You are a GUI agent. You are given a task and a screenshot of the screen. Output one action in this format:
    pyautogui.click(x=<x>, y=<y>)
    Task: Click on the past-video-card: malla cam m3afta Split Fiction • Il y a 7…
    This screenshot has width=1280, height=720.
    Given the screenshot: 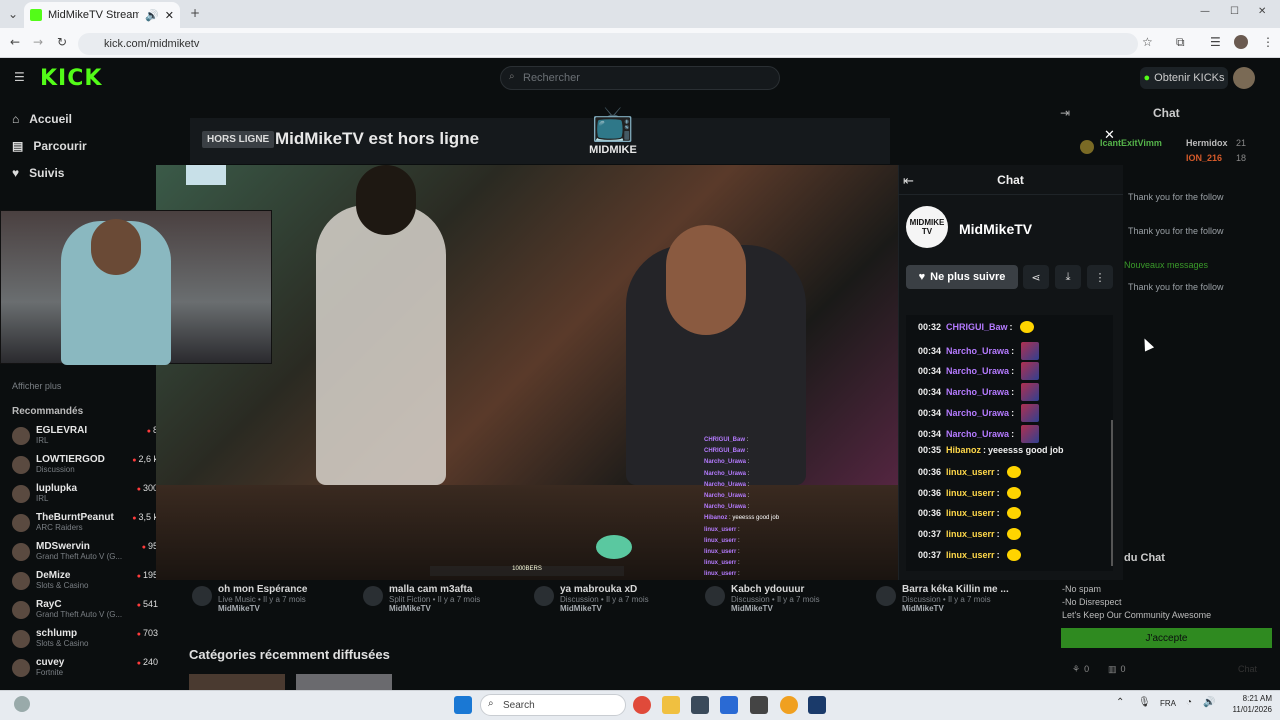 What is the action you would take?
    pyautogui.click(x=447, y=604)
    